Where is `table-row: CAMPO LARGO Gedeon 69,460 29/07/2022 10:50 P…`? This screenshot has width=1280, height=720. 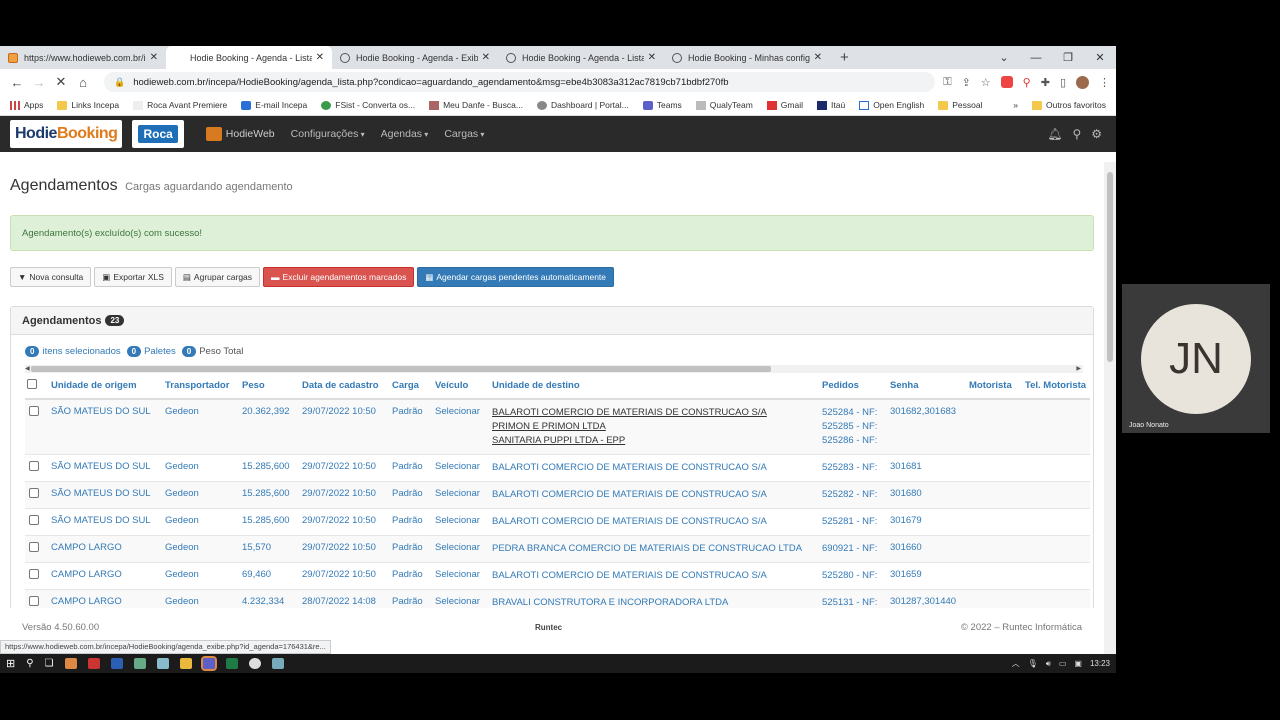
table-row: CAMPO LARGO Gedeon 69,460 29/07/2022 10:50 P… is located at coordinates (558, 576).